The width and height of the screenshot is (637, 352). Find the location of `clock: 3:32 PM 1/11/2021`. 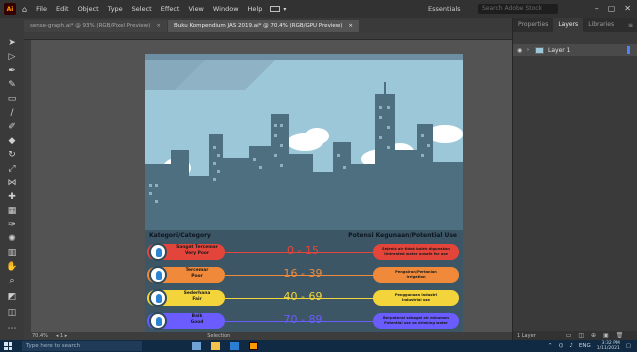

clock: 3:32 PM 1/11/2021 is located at coordinates (608, 346).